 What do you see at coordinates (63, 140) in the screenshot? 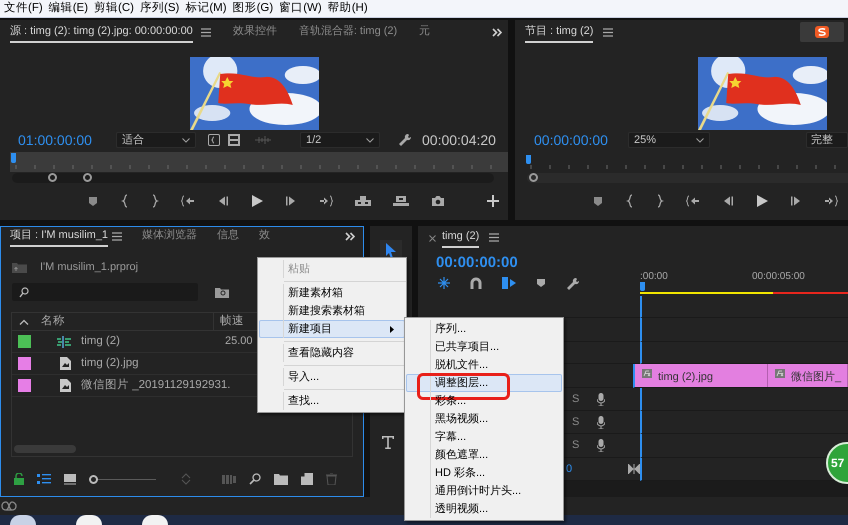
I see `timecode: 01:00:00:00` at bounding box center [63, 140].